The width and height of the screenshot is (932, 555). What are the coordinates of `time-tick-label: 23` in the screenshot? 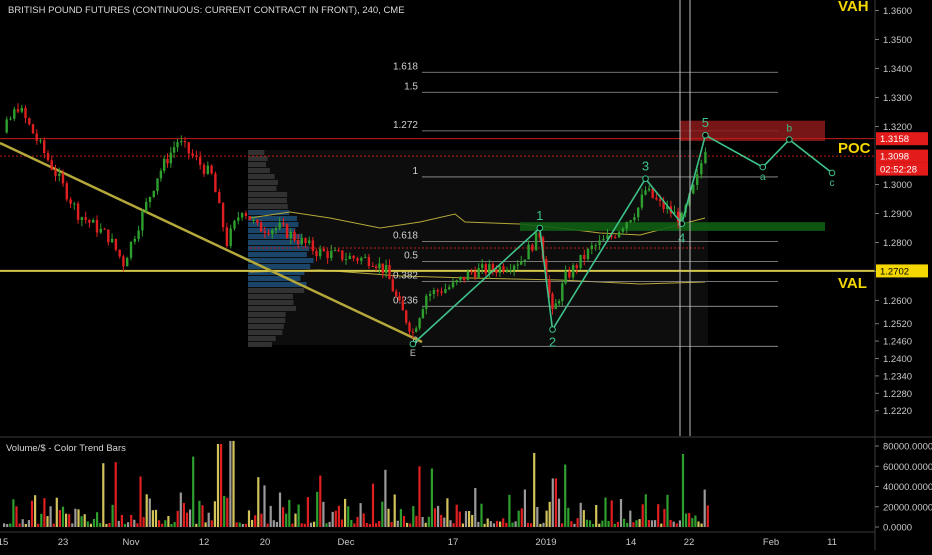 It's located at (63, 542).